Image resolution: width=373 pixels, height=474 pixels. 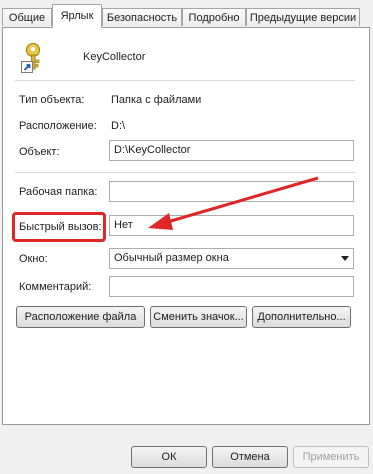 I want to click on comment-field, so click(x=231, y=286).